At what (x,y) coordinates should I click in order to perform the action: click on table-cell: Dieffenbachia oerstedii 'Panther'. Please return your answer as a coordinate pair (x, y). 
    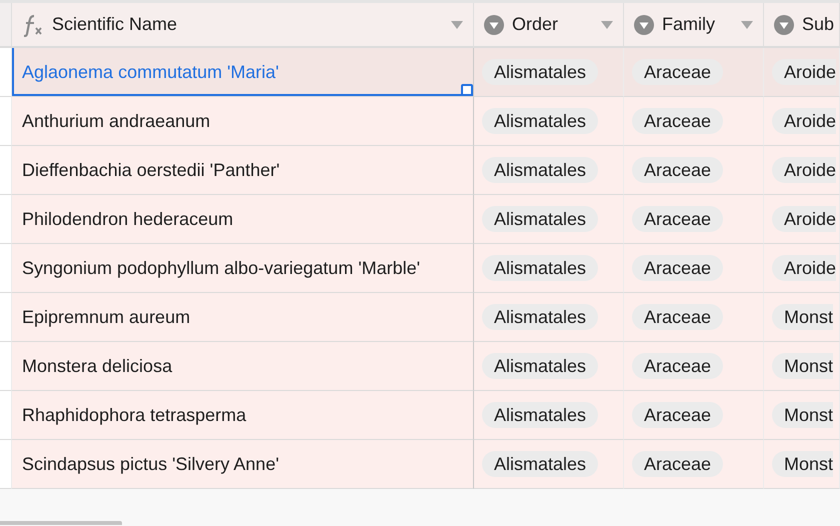
    Looking at the image, I should click on (243, 170).